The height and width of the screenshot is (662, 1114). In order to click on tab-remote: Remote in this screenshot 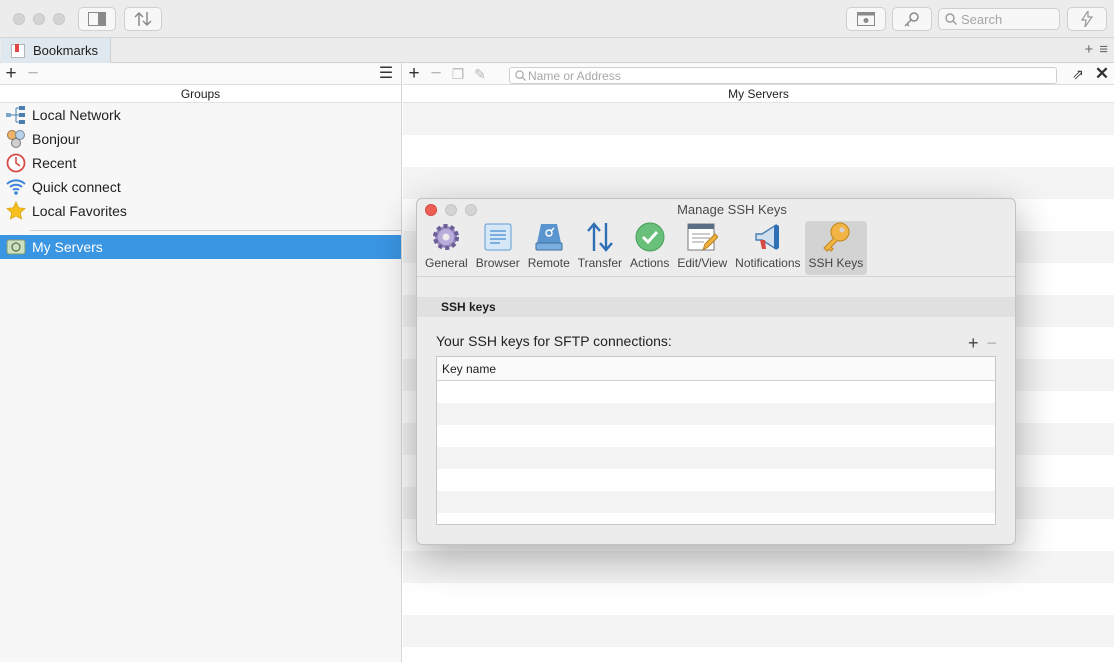, I will do `click(549, 248)`.